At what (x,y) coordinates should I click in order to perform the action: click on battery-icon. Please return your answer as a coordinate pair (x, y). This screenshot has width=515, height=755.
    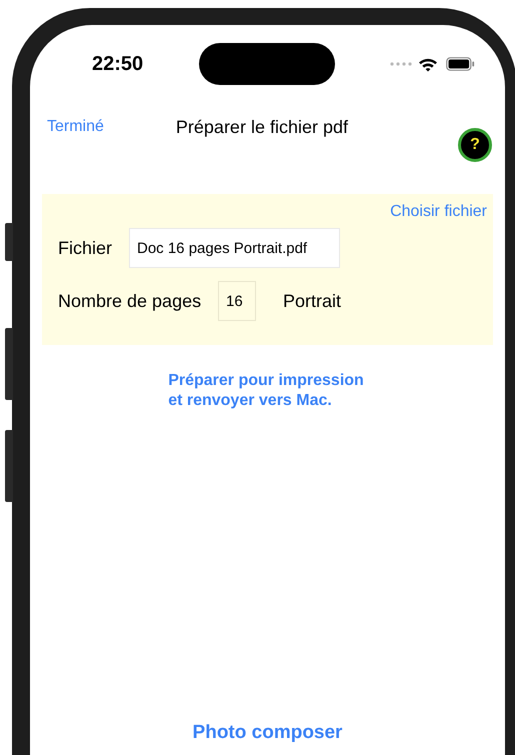
    Looking at the image, I should click on (460, 64).